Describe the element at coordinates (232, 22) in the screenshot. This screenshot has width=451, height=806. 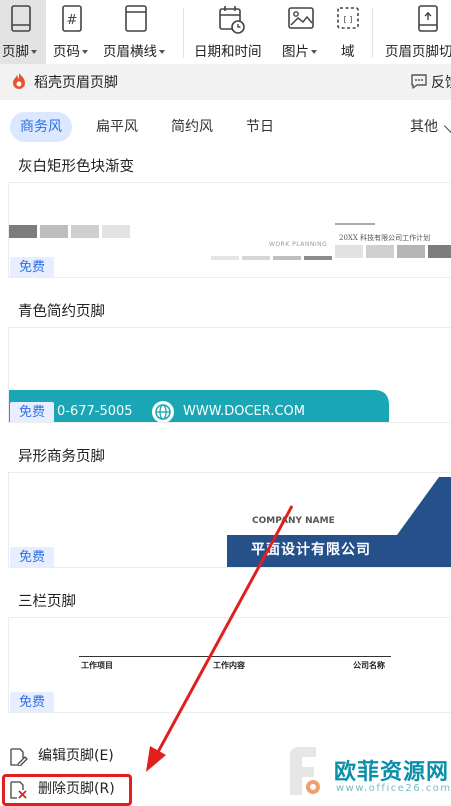
I see `calendar-clock-icon` at that location.